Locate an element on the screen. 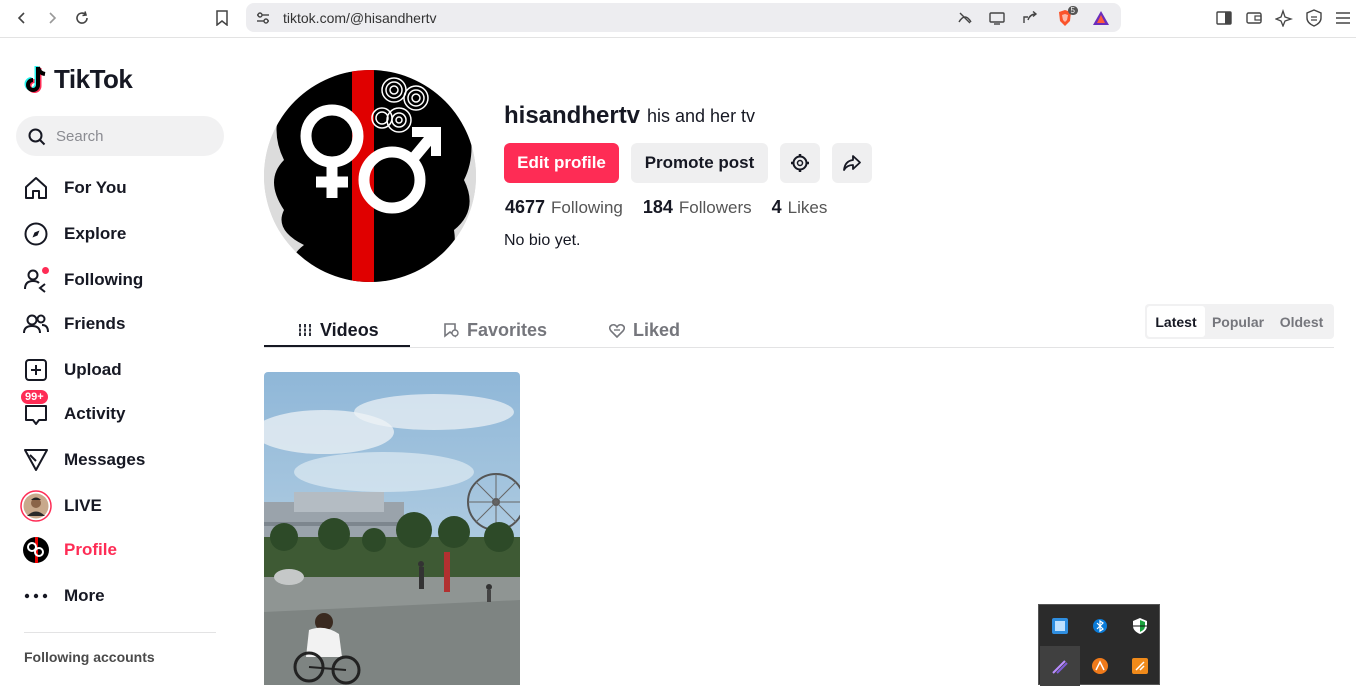  sidebar-toggle-icon is located at coordinates (1224, 18).